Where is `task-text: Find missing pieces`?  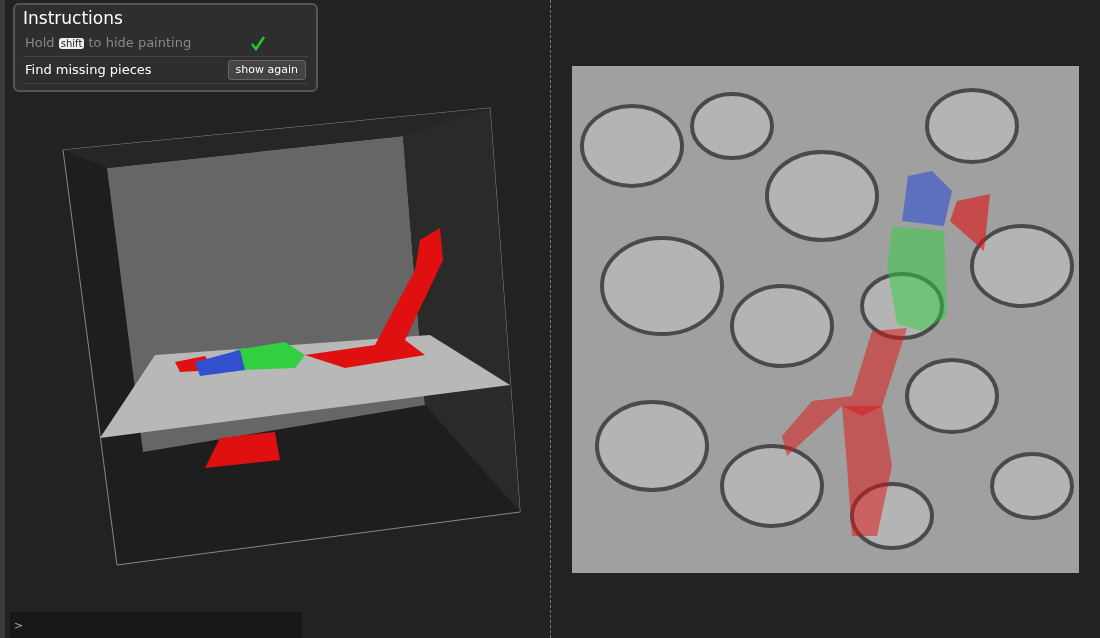 task-text: Find missing pieces is located at coordinates (88, 70).